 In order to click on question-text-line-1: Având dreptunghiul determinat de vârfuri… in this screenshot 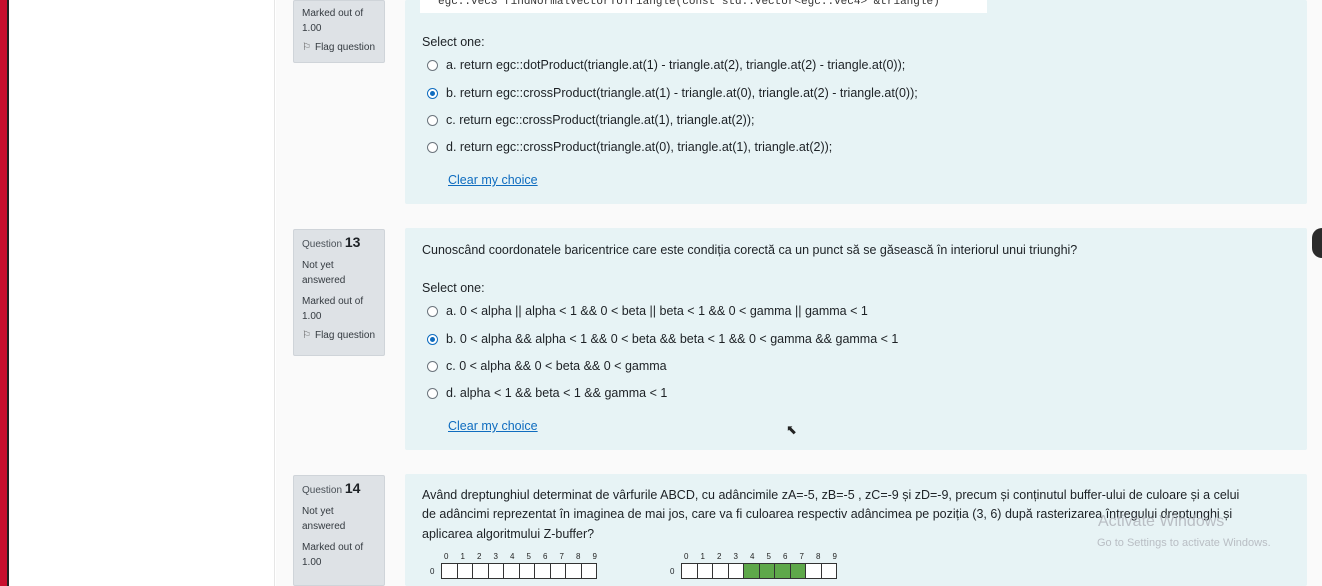, I will do `click(831, 495)`.